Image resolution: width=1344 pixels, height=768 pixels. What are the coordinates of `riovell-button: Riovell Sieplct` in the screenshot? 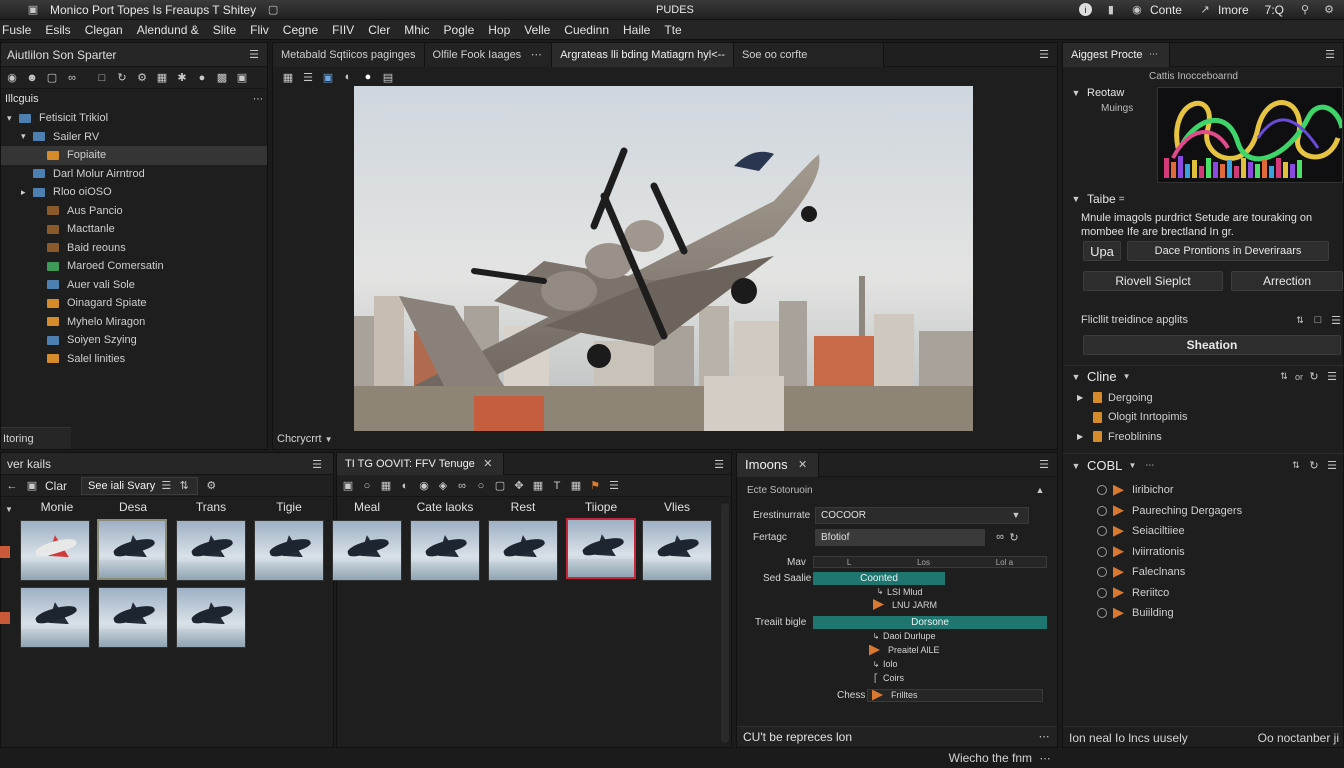 It's located at (1153, 281).